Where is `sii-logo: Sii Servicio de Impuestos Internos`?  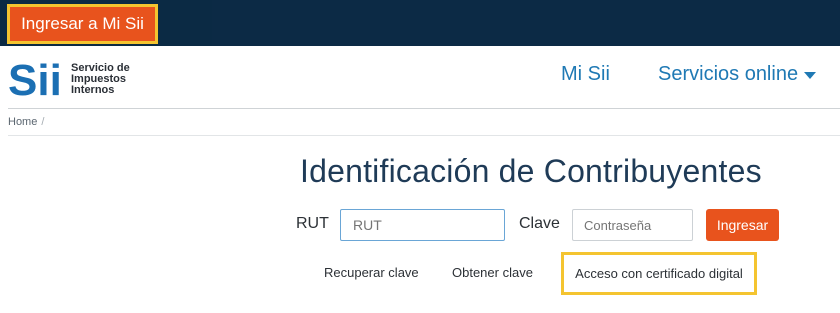 sii-logo: Sii Servicio de Impuestos Internos is located at coordinates (73, 77).